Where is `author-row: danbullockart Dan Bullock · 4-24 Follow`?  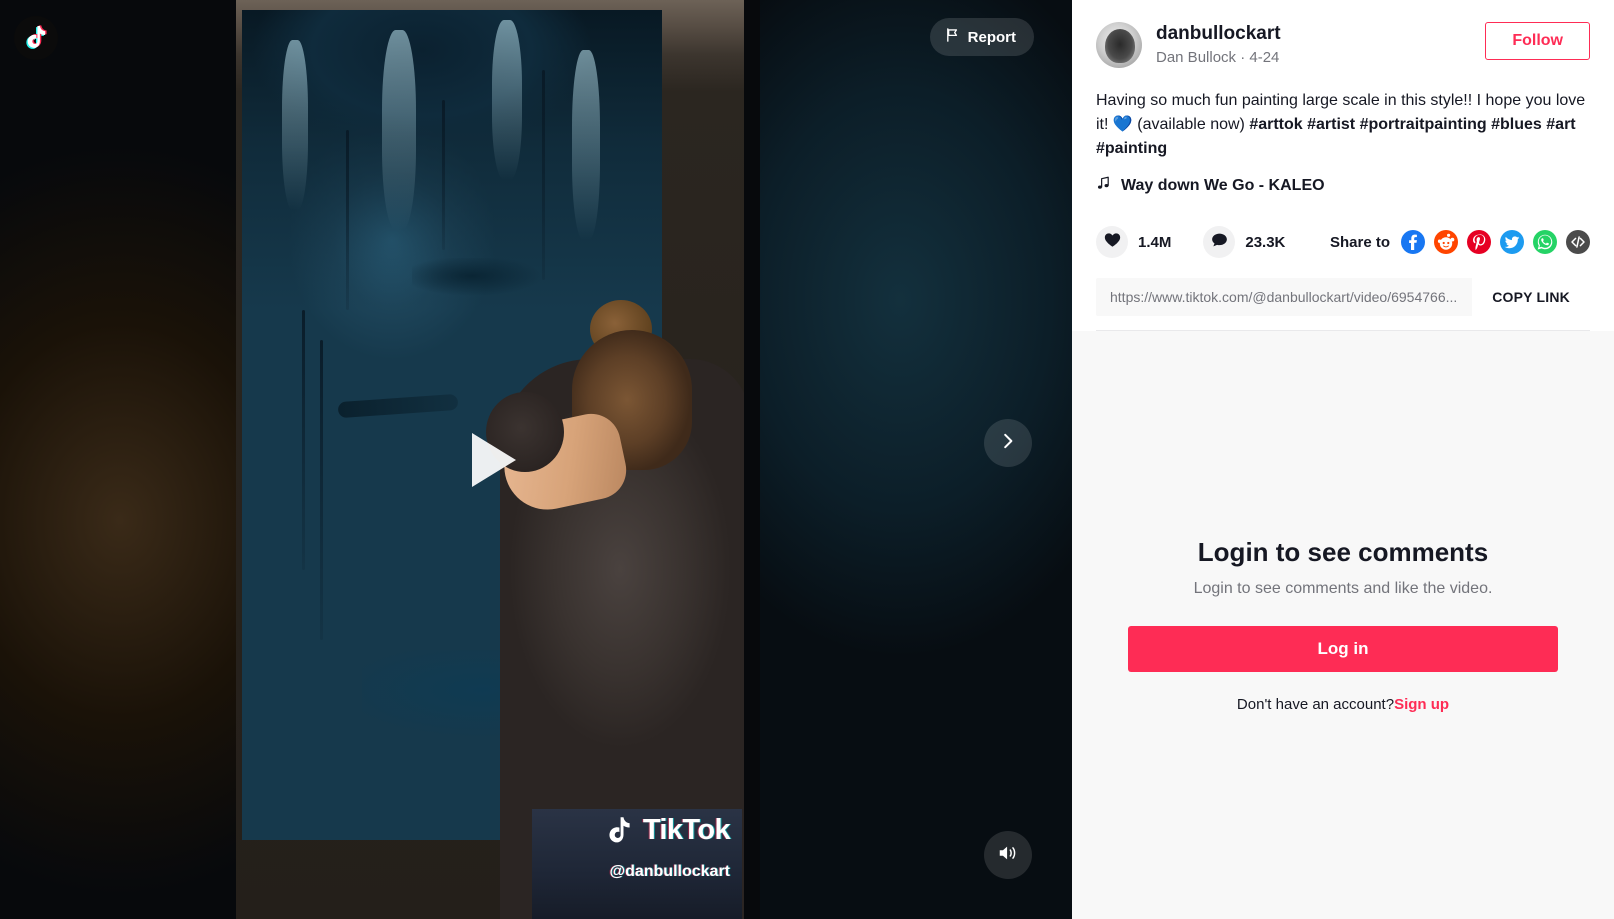
author-row: danbullockart Dan Bullock · 4-24 Follow is located at coordinates (1343, 45).